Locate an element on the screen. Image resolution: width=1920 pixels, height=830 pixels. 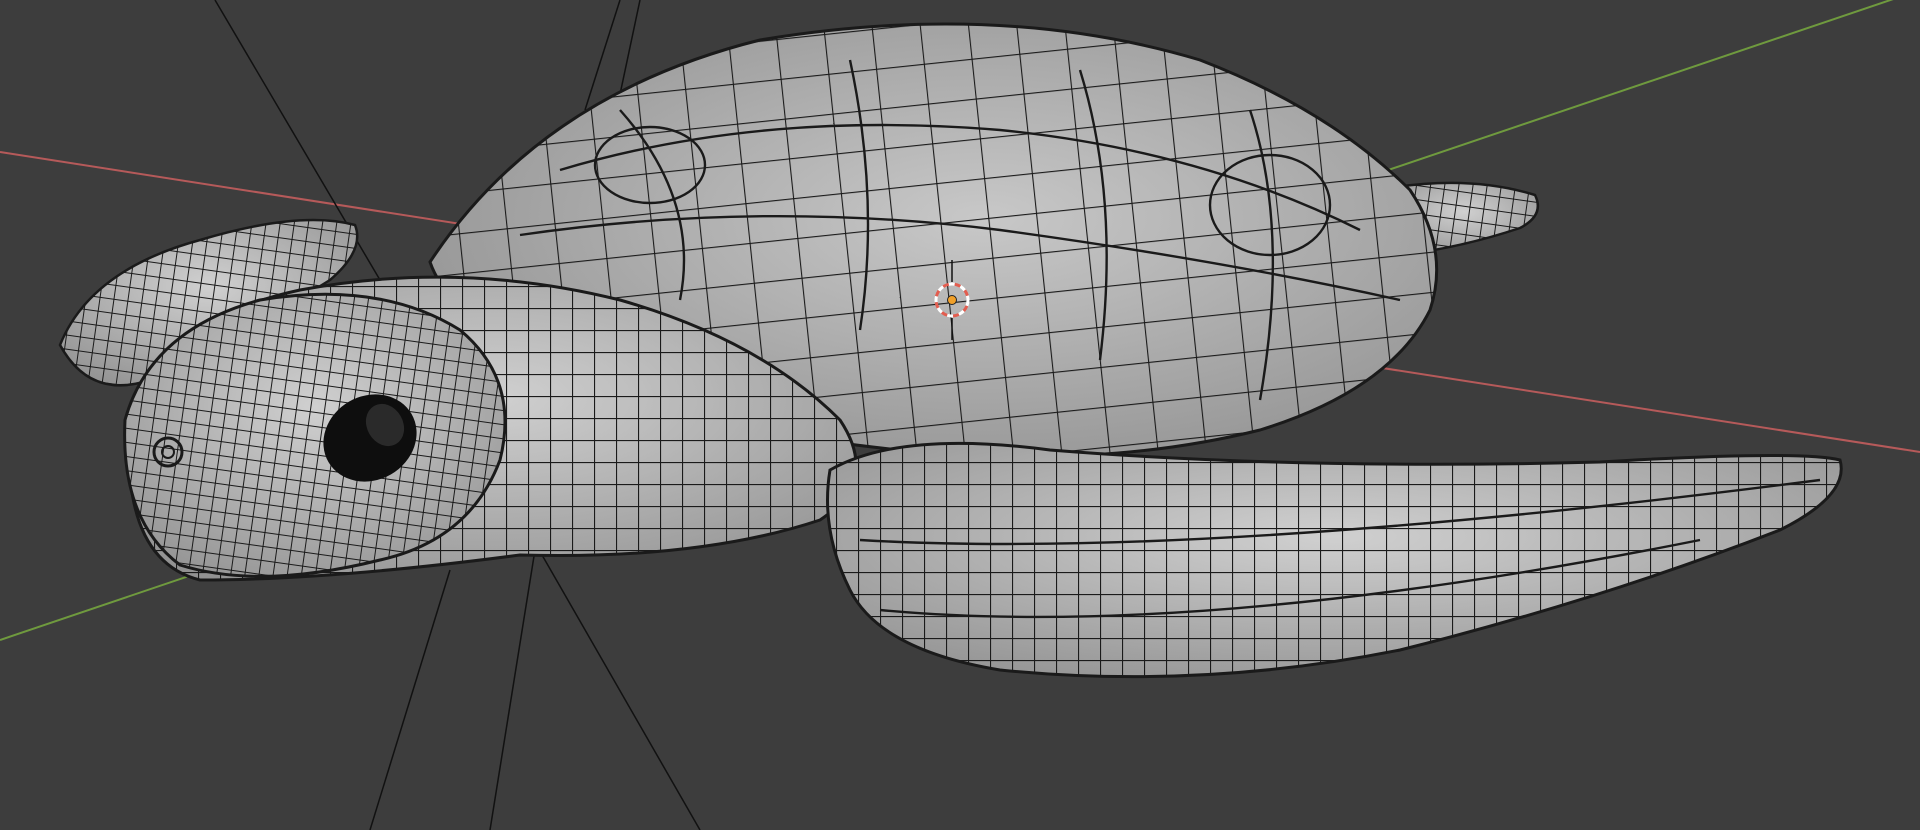
object-origin-dot is located at coordinates (952, 300).